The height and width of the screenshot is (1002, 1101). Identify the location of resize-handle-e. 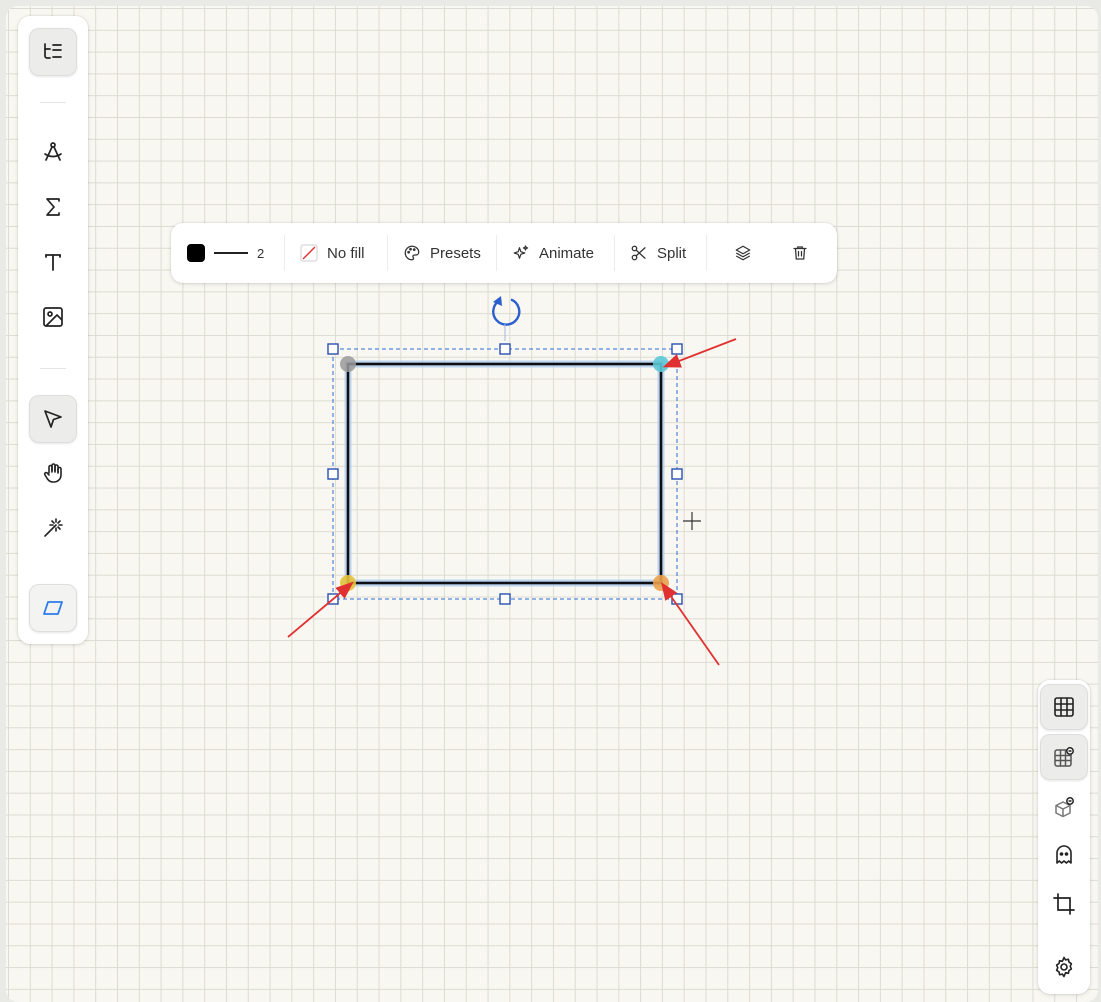
(677, 474).